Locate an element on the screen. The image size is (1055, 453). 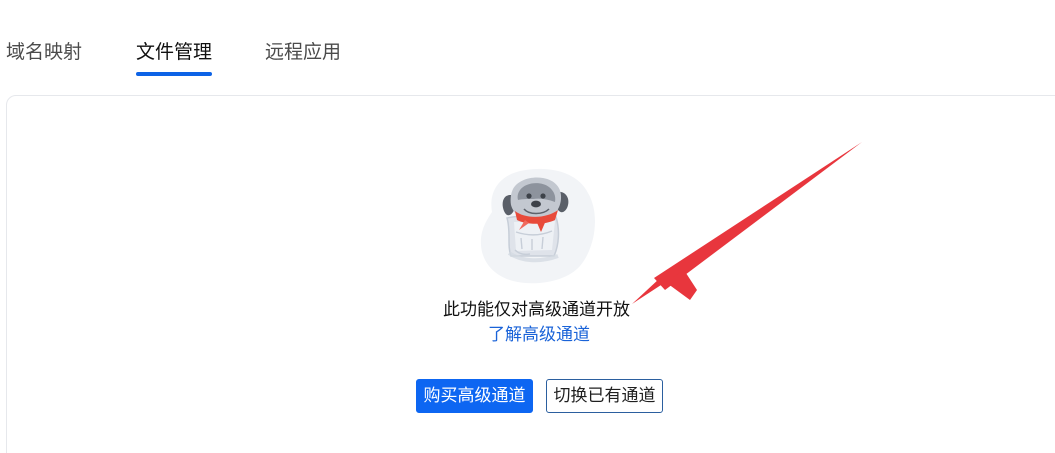
switch-existing-channel-button: 切换已有通道 is located at coordinates (604, 396).